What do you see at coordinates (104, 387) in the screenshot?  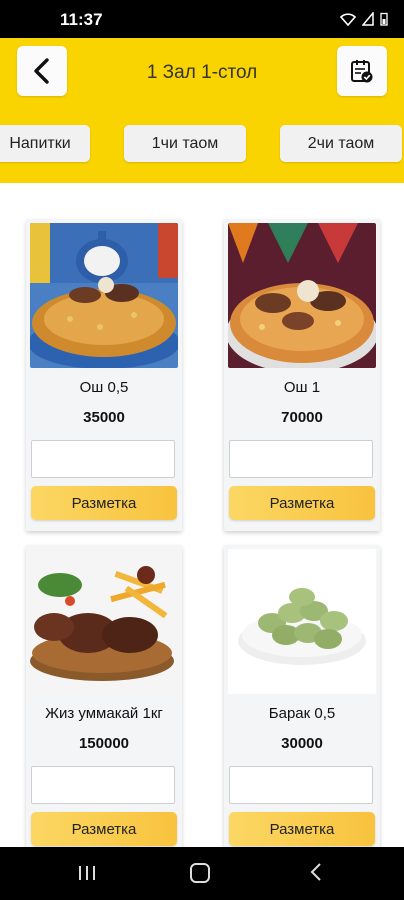 I see `product-name: Ош 0,5` at bounding box center [104, 387].